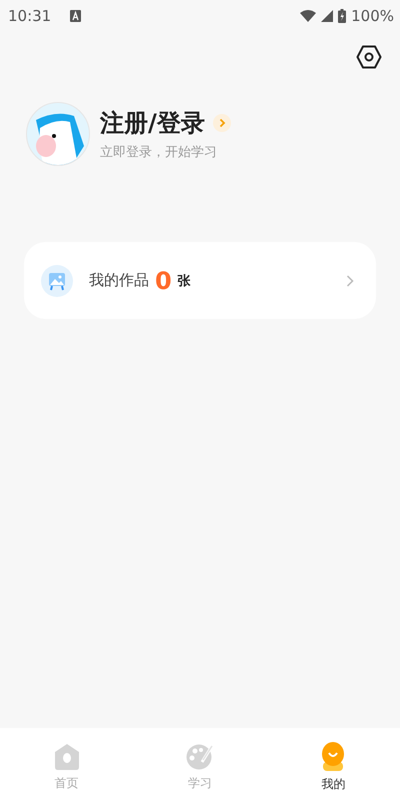 This screenshot has width=400, height=807. I want to click on tab: 我的, so click(333, 767).